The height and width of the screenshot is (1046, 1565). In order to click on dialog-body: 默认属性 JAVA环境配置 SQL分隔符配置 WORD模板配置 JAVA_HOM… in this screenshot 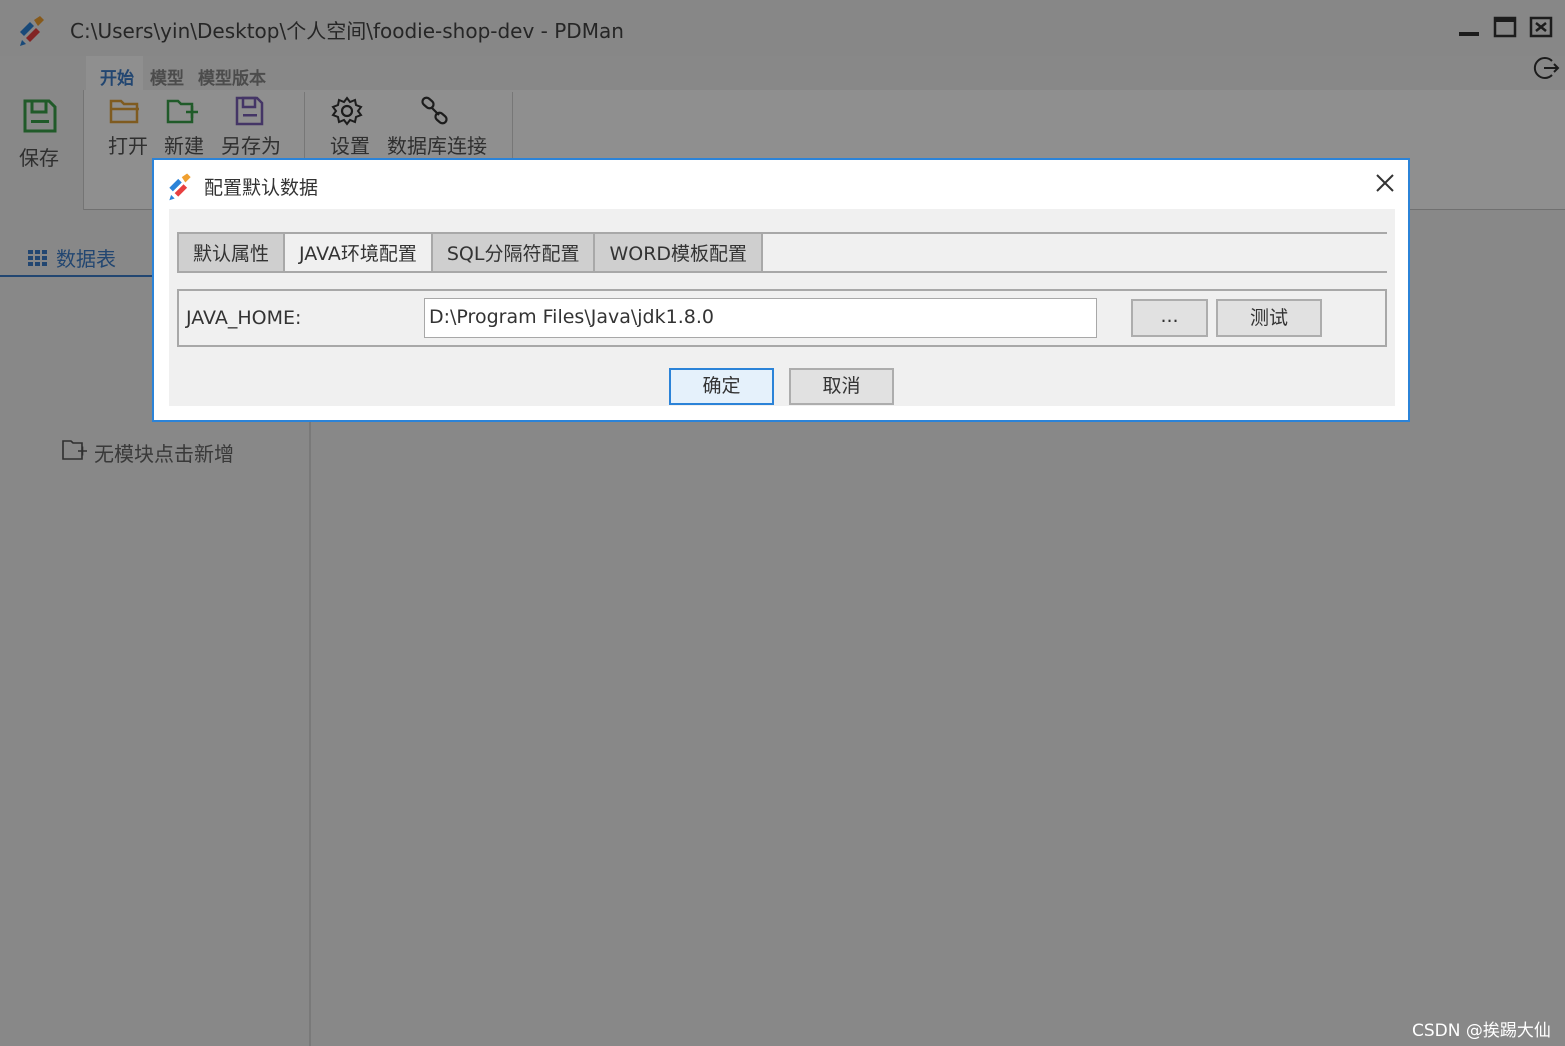, I will do `click(782, 307)`.